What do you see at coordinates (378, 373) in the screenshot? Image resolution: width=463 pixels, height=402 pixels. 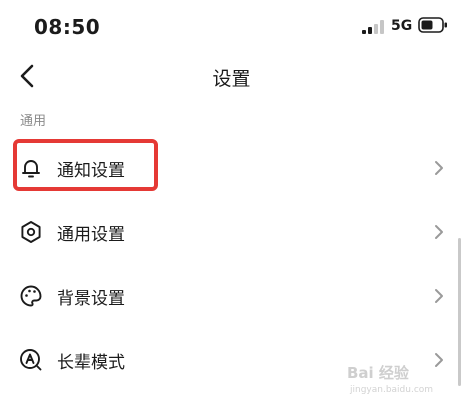 I see `watermark: Bai 经验` at bounding box center [378, 373].